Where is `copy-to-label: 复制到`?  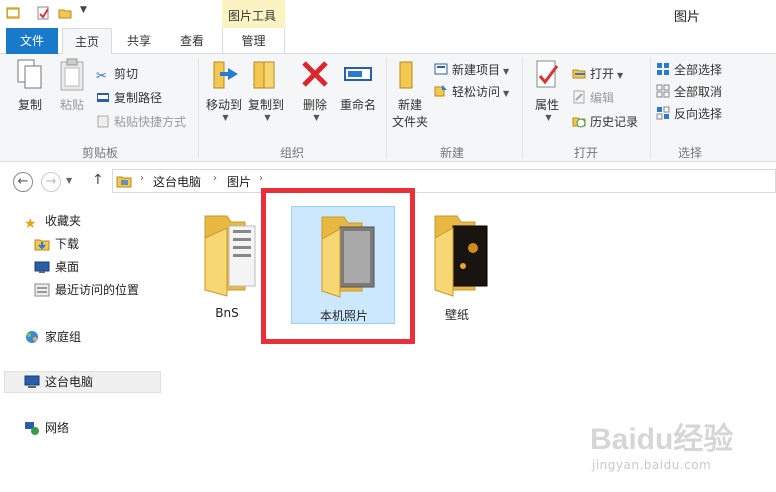
copy-to-label: 复制到 is located at coordinates (265, 105).